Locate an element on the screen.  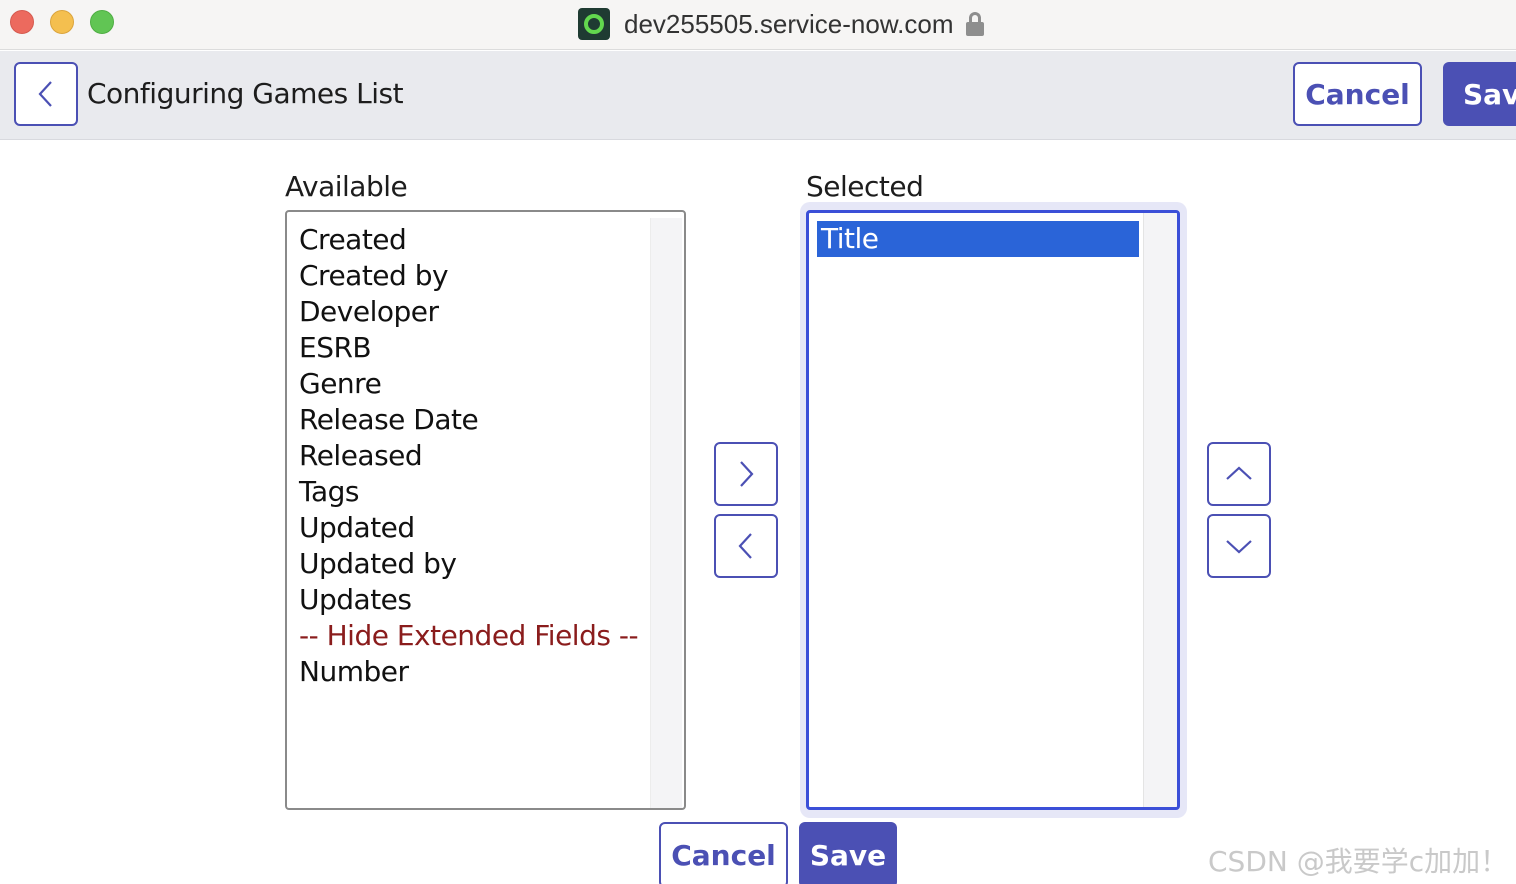
header-save-button: Save is located at coordinates (1479, 94).